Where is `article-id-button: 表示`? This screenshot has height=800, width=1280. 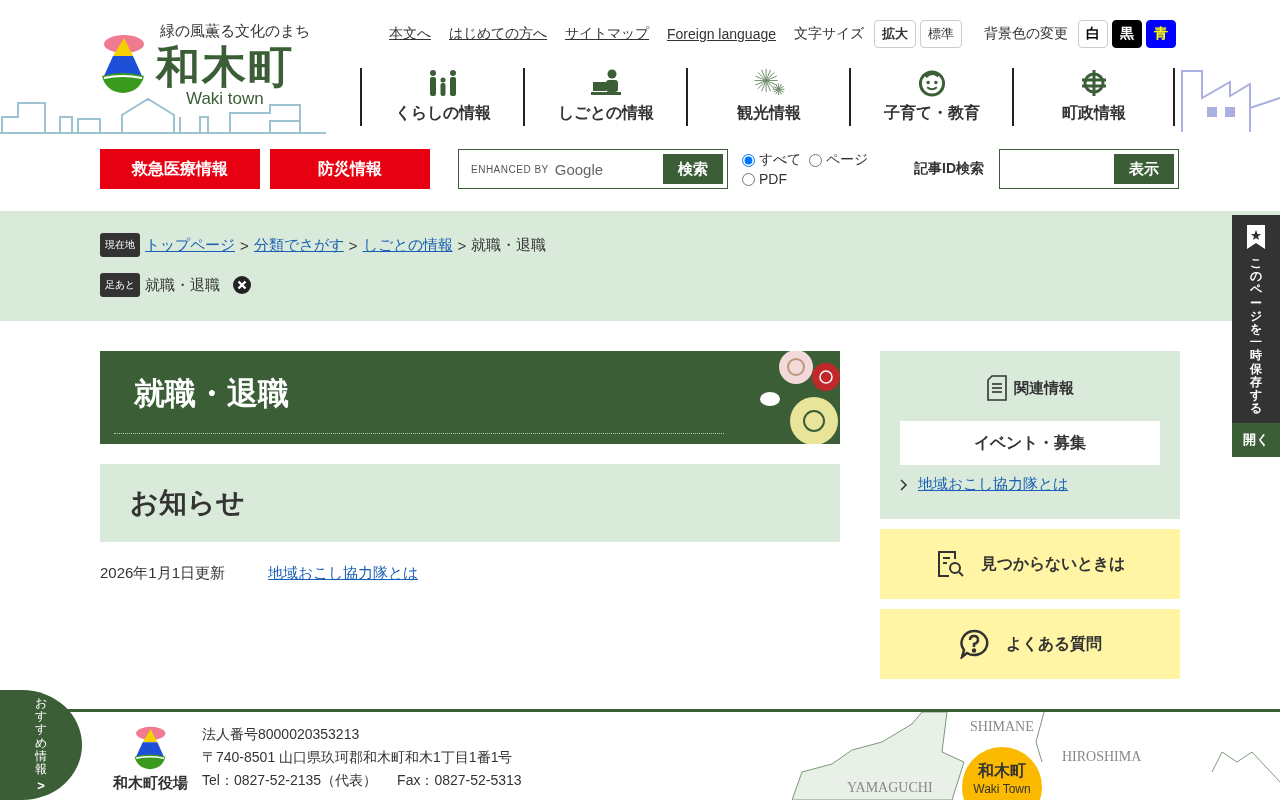 article-id-button: 表示 is located at coordinates (1144, 169).